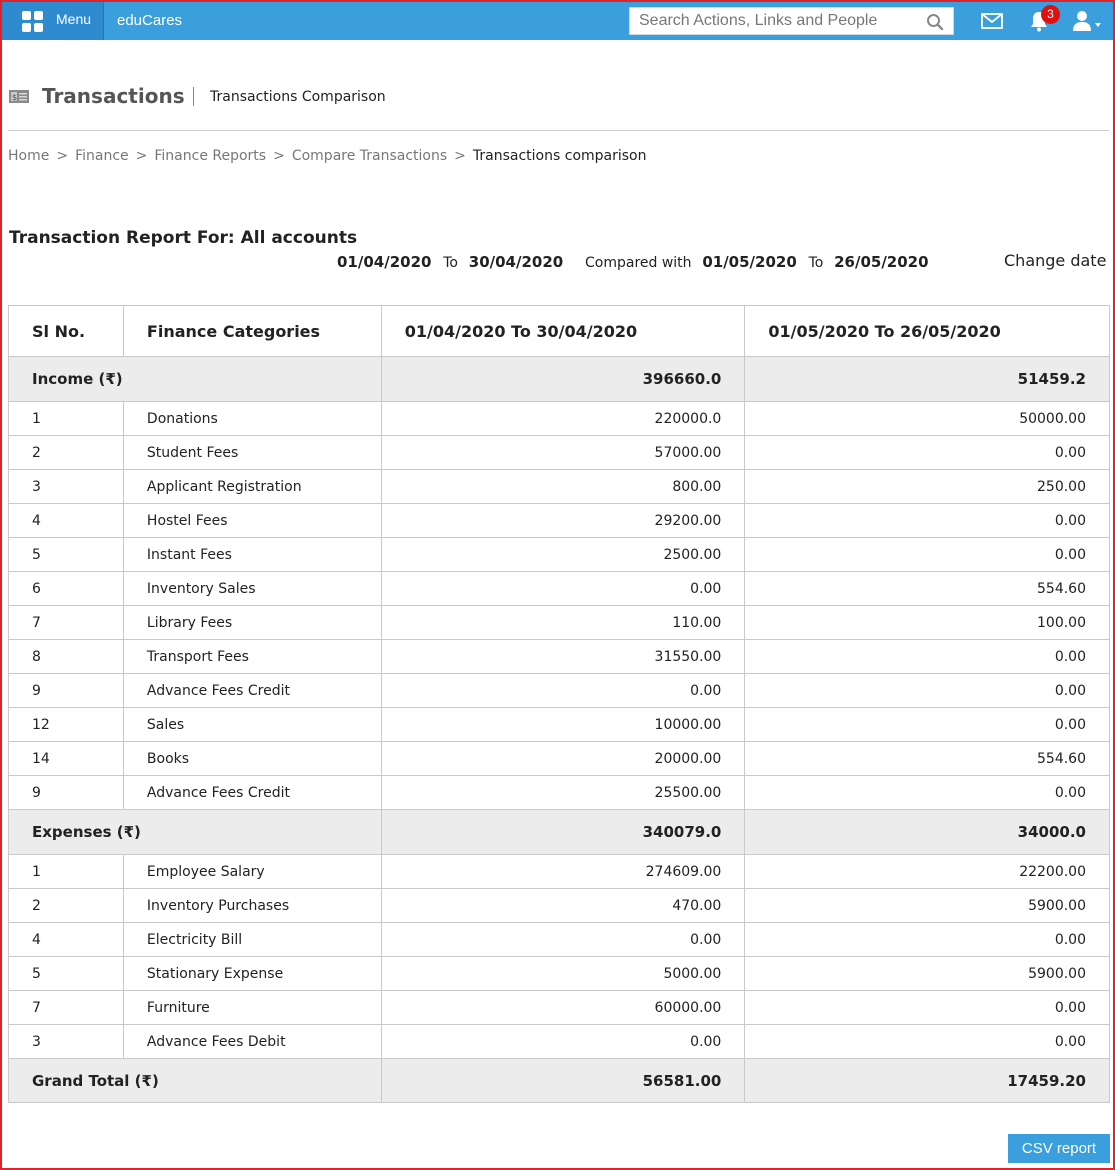 The width and height of the screenshot is (1115, 1170). Describe the element at coordinates (149, 20) in the screenshot. I see `brand-link: eduCares` at that location.